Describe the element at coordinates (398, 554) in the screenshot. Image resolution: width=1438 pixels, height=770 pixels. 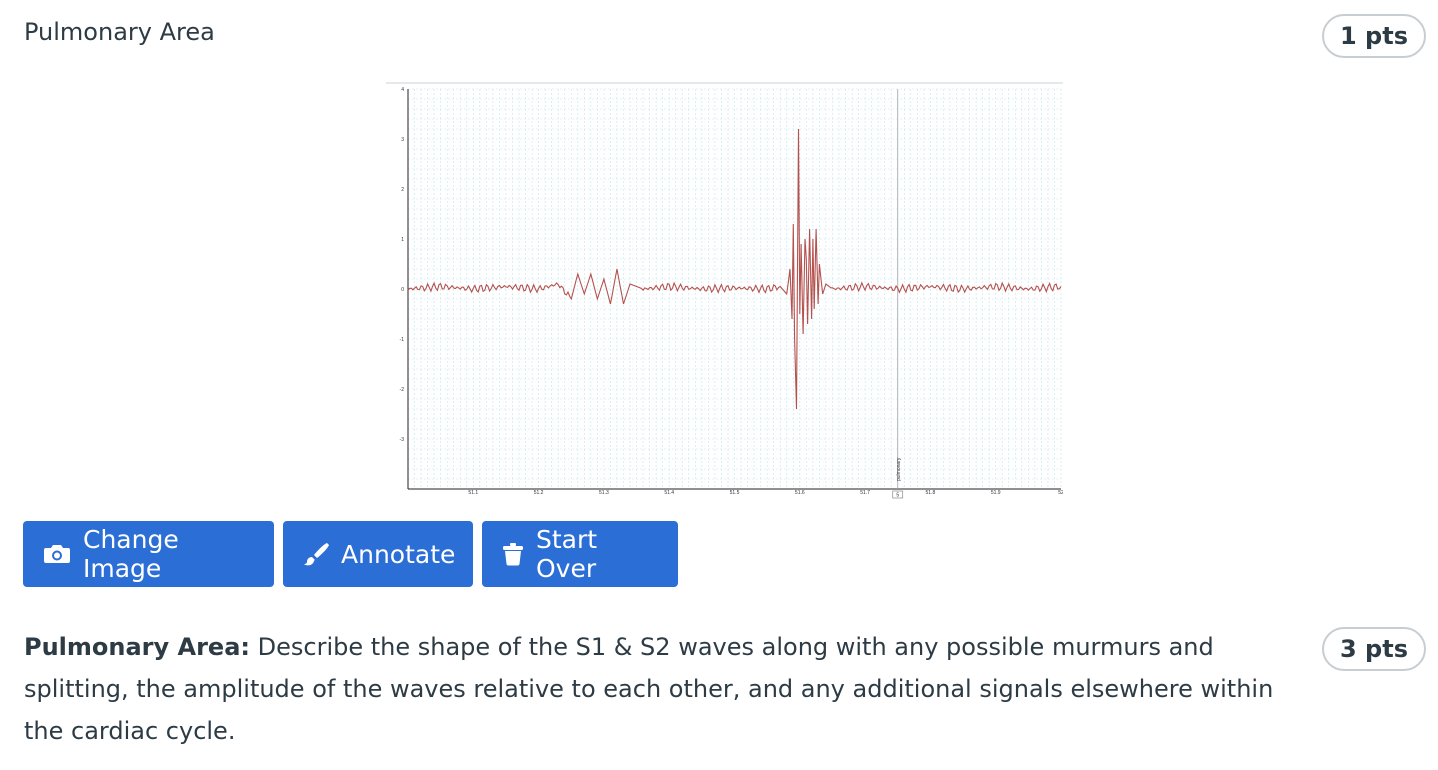
I see `annotate-label: Annotate` at that location.